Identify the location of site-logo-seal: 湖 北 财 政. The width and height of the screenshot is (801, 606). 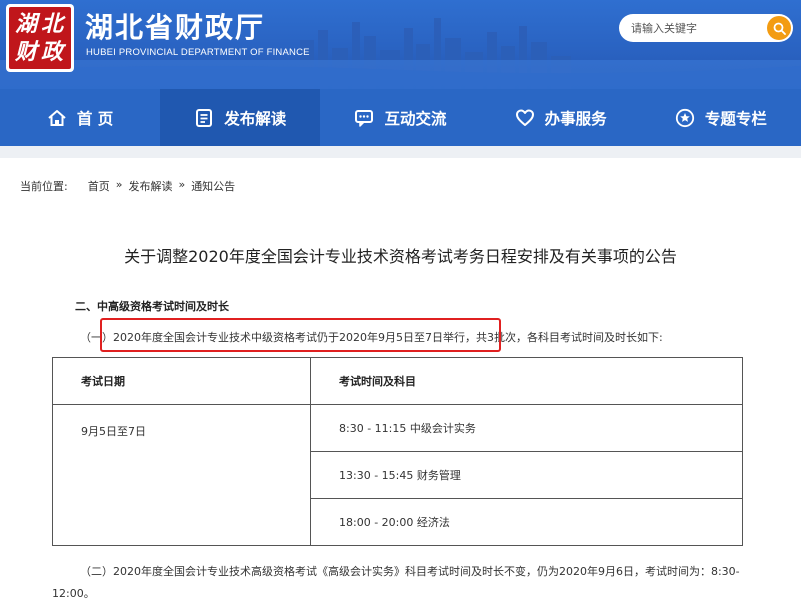
(40, 38).